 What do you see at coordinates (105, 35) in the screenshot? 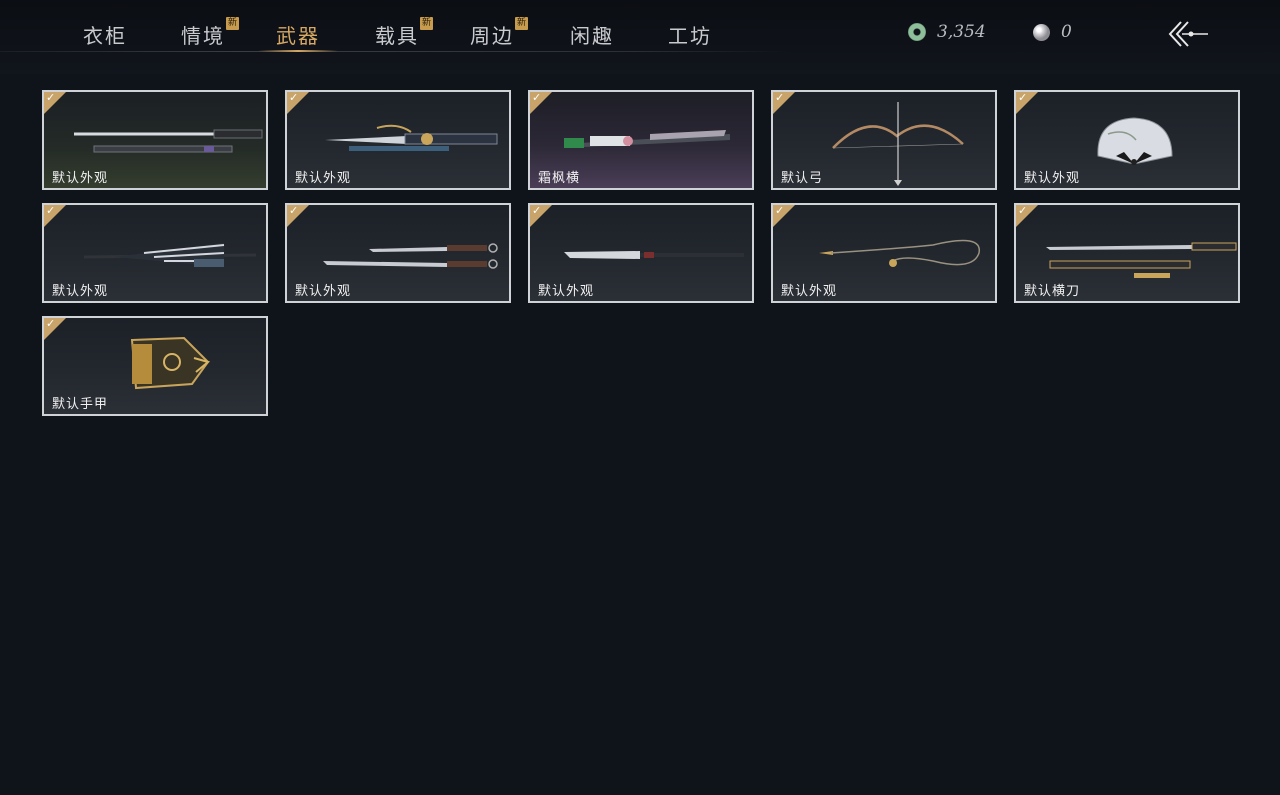
I see `tab-wardrobe: 衣柜` at bounding box center [105, 35].